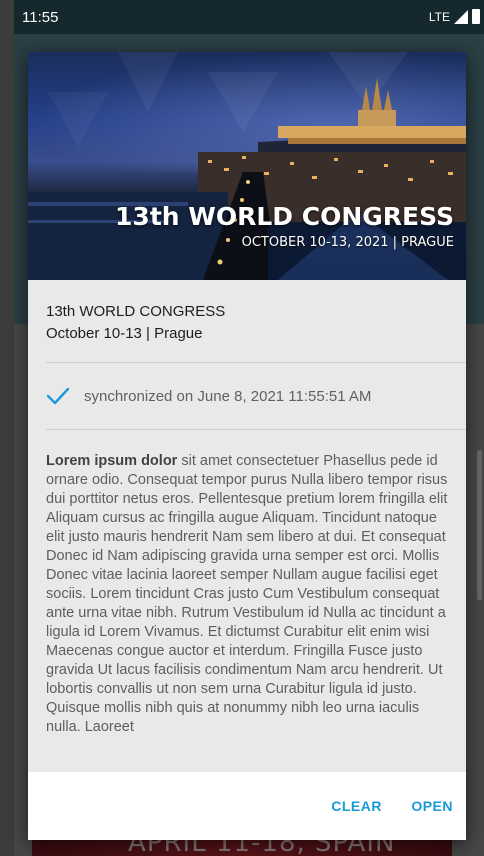 The image size is (484, 856). I want to click on clear-button: CLEAR, so click(356, 806).